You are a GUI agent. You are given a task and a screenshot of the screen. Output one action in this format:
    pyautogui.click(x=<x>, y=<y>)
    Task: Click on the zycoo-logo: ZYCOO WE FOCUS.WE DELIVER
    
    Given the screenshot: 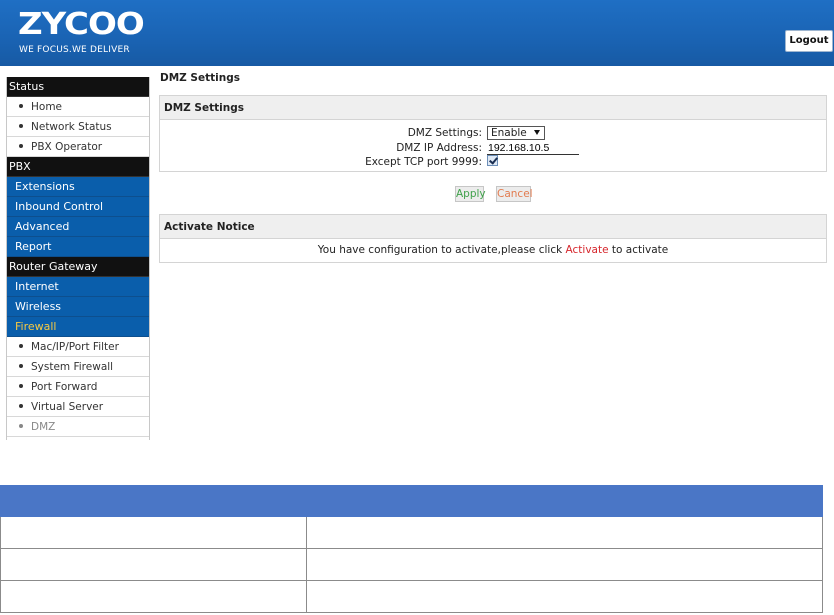 What is the action you would take?
    pyautogui.click(x=81, y=34)
    